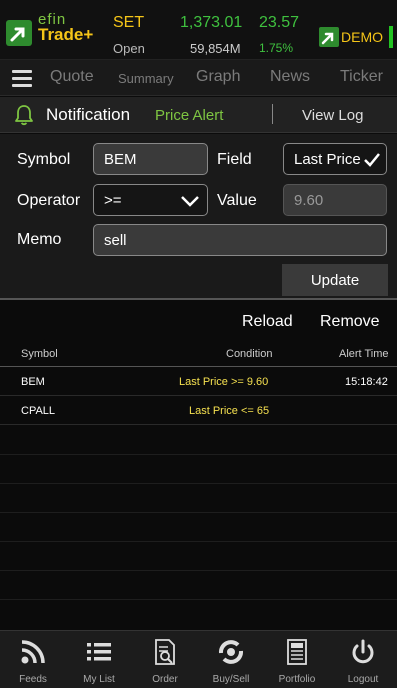  What do you see at coordinates (362, 37) in the screenshot?
I see `demo-label: DEMO` at bounding box center [362, 37].